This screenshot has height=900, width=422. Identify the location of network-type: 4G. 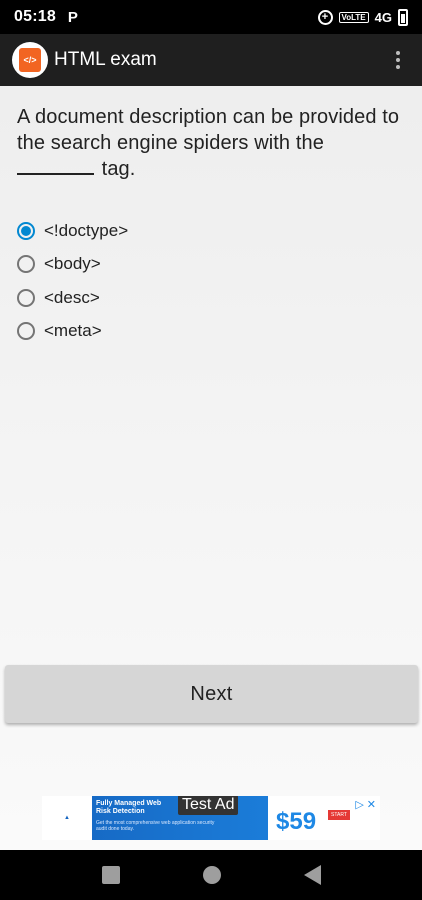
(383, 17).